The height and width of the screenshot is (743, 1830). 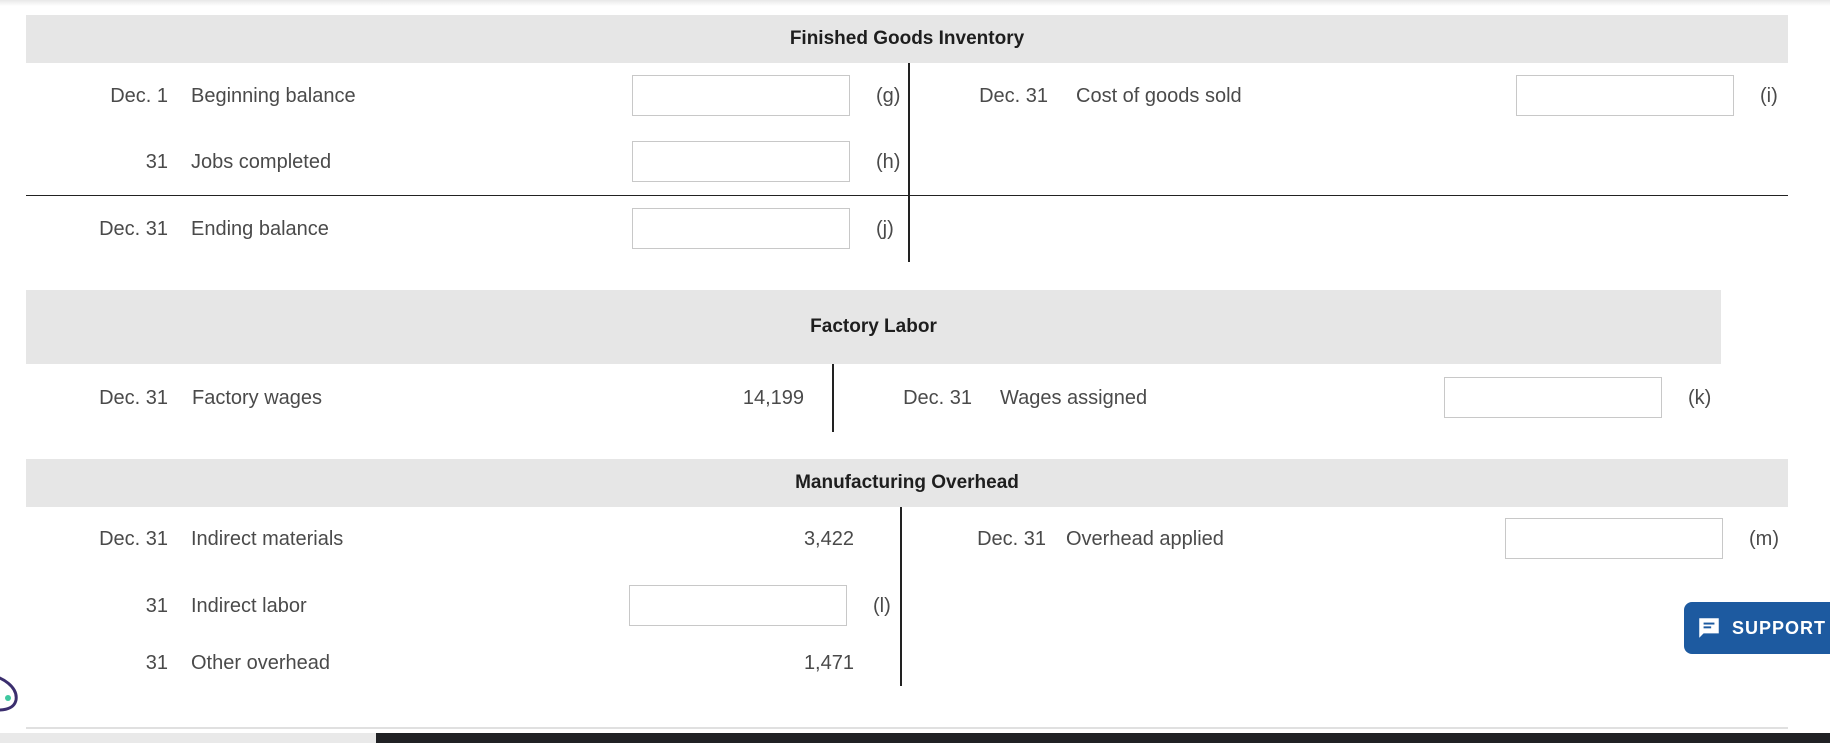 I want to click on finished-goods-t-vertical, so click(x=909, y=162).